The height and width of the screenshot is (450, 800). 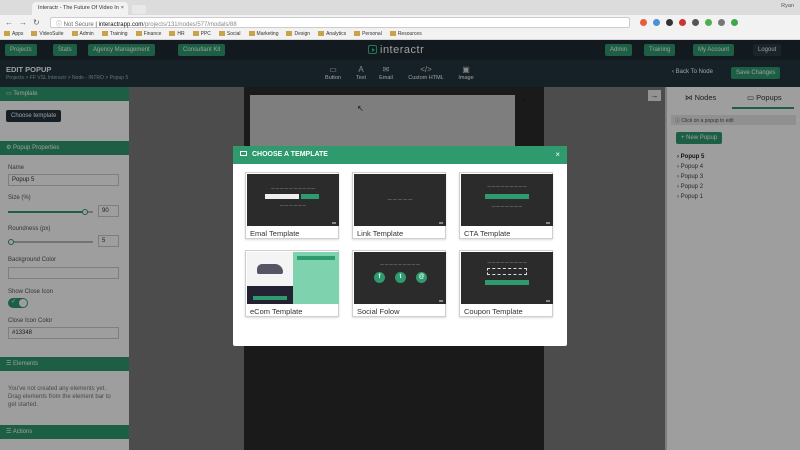 What do you see at coordinates (202, 34) in the screenshot?
I see `bookmark-item: PPC` at bounding box center [202, 34].